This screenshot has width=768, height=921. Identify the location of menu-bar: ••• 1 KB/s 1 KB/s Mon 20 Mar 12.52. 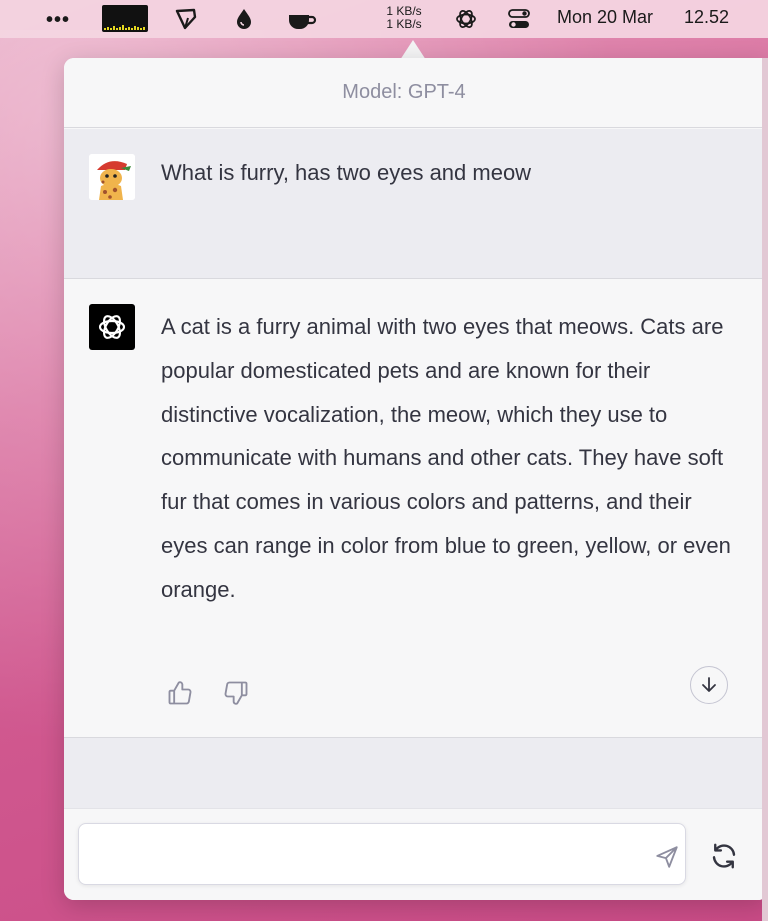
(384, 19).